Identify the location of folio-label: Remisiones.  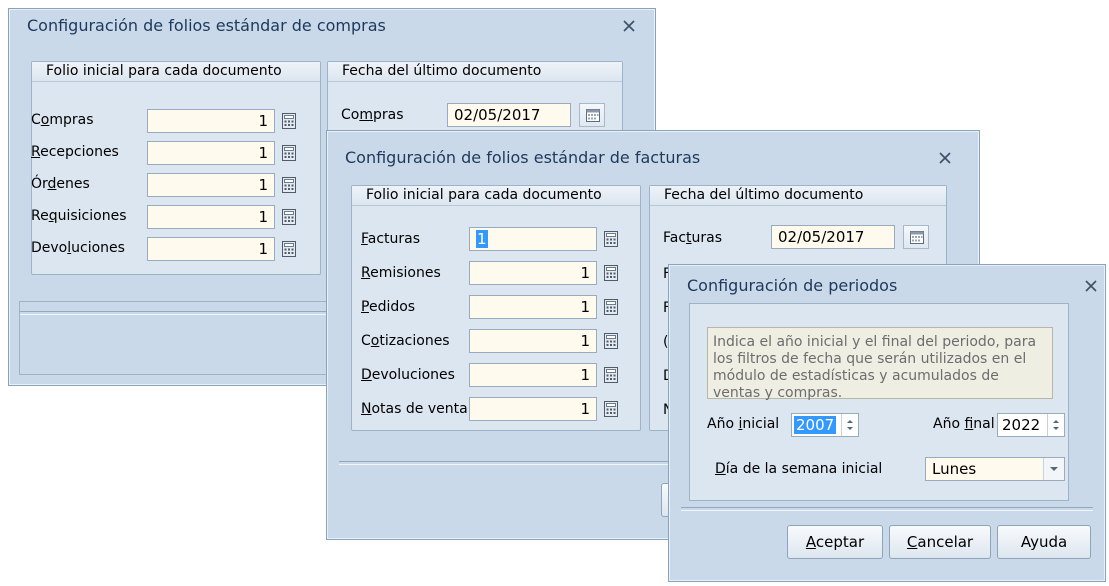
(401, 273).